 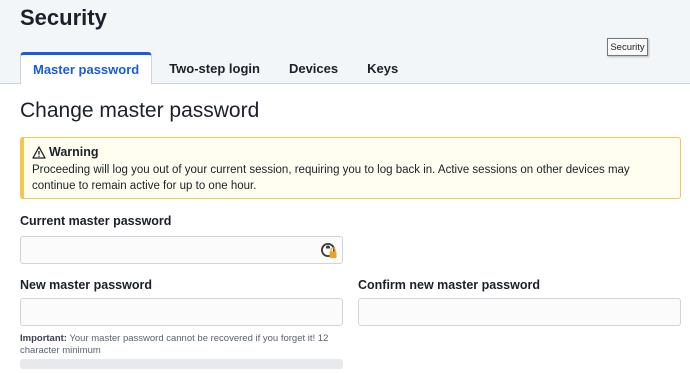 I want to click on tab-devices: Devices, so click(x=313, y=68).